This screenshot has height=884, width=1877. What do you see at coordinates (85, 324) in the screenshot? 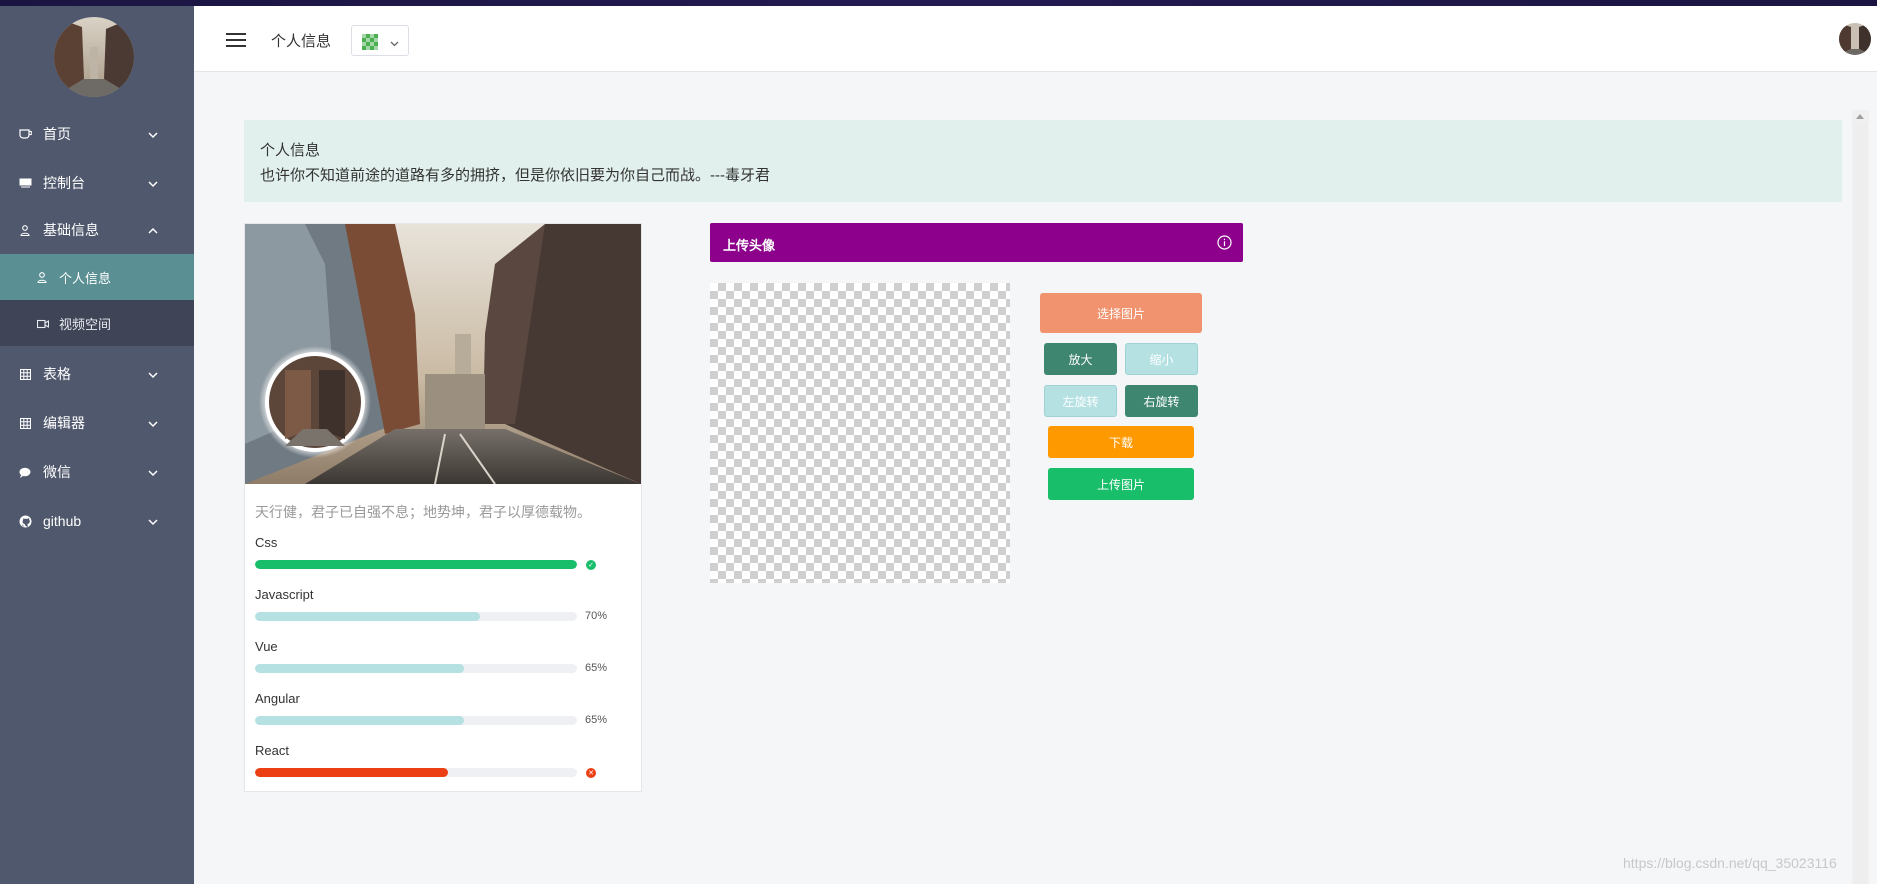
I see `sidebar-subitem-label: 视频空间` at bounding box center [85, 324].